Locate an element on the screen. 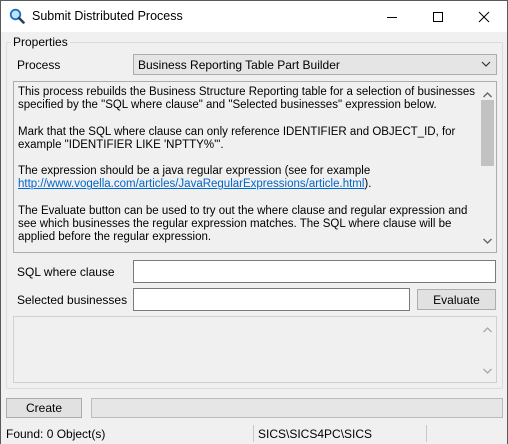 Image resolution: width=508 pixels, height=444 pixels. process-label: Process is located at coordinates (39, 65).